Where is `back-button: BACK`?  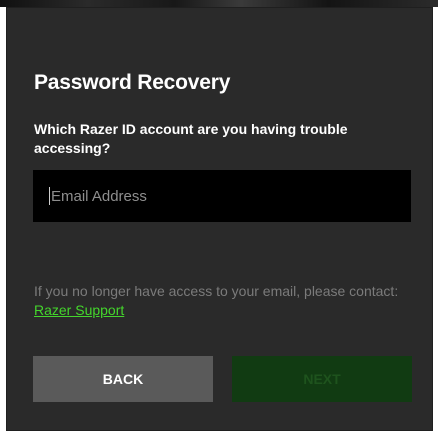 back-button: BACK is located at coordinates (123, 379).